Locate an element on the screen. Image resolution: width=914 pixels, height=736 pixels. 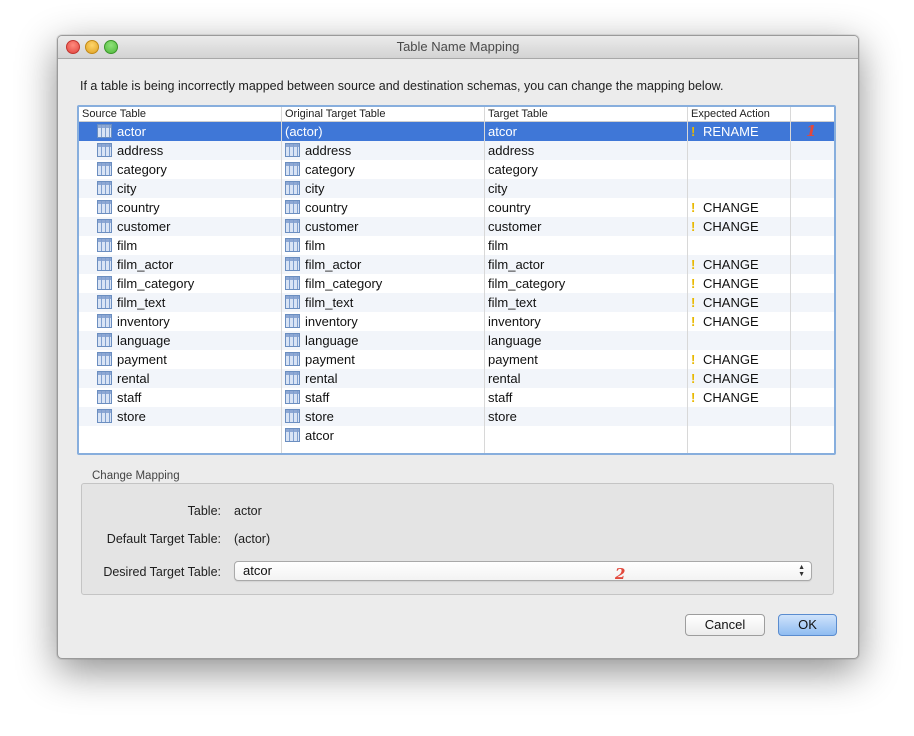
target-table-cell: country is located at coordinates (509, 207).